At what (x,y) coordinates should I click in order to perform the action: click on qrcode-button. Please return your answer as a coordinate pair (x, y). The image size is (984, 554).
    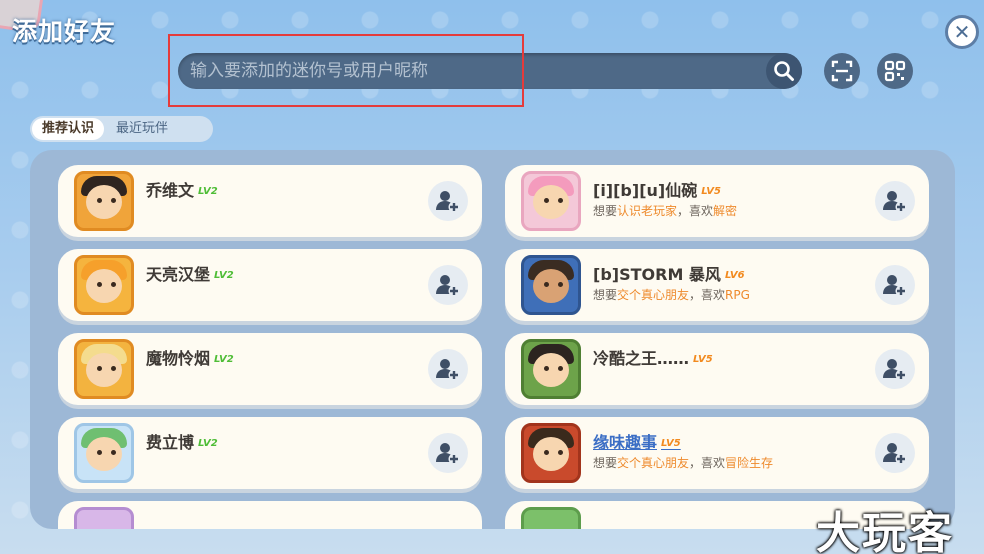
    Looking at the image, I should click on (895, 71).